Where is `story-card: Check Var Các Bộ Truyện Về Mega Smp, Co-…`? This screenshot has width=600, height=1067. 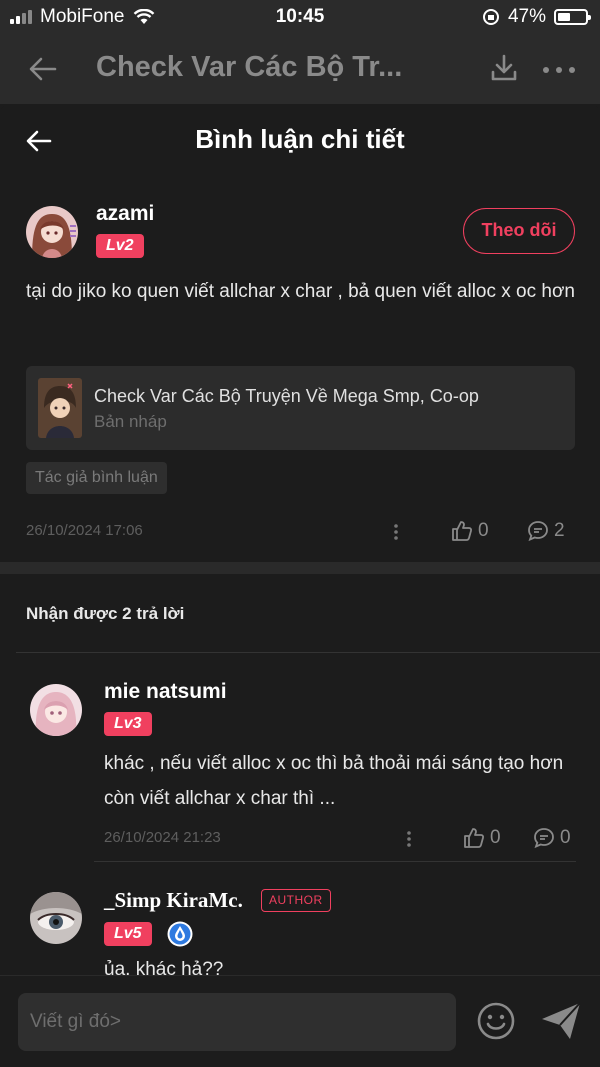 story-card: Check Var Các Bộ Truyện Về Mega Smp, Co-… is located at coordinates (300, 408).